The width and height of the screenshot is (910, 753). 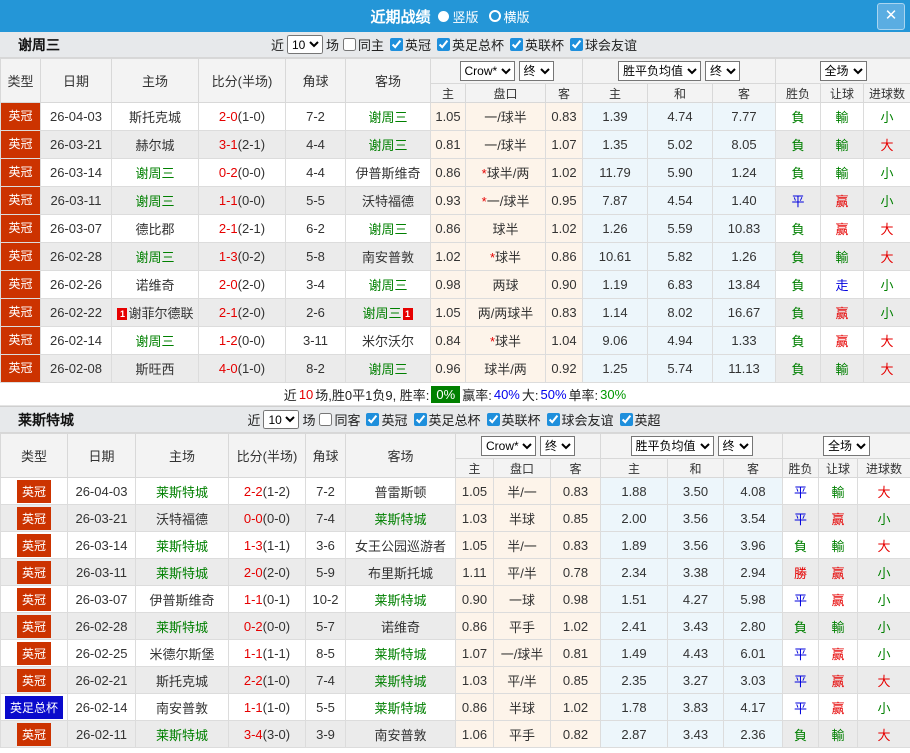 I want to click on goals-result-cell: 大, so click(x=886, y=368).